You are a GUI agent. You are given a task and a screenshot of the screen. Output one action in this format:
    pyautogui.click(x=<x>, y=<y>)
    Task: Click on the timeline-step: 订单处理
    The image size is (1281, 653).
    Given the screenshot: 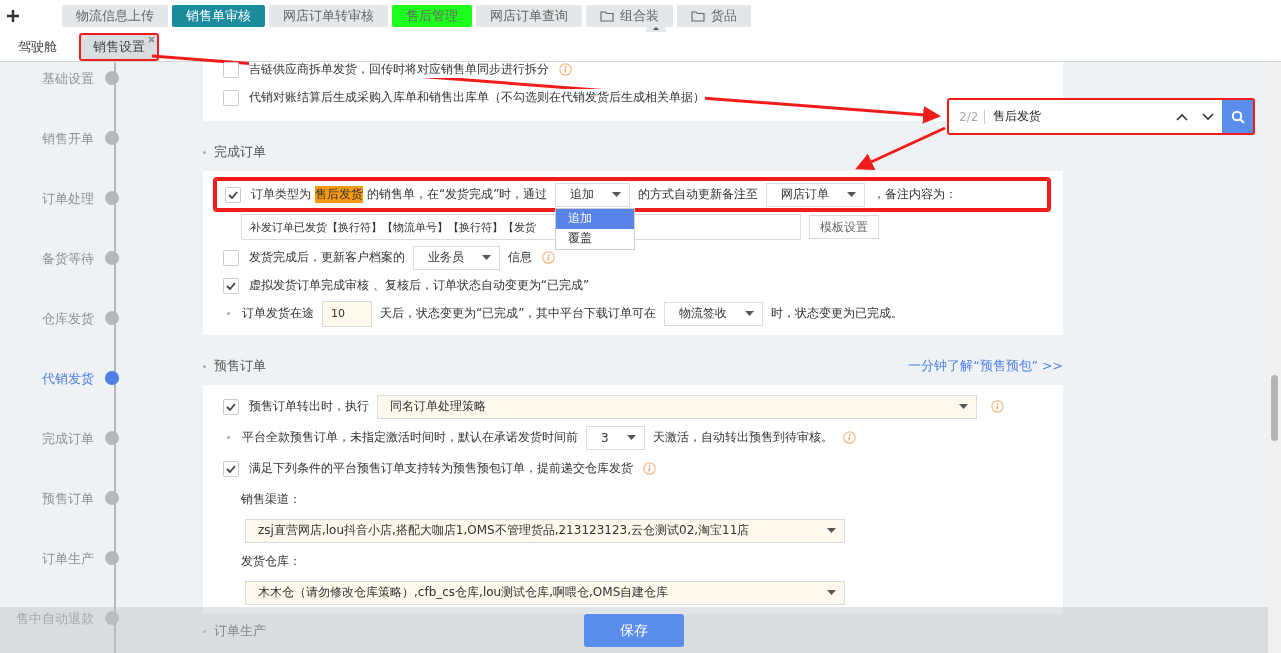 What is the action you would take?
    pyautogui.click(x=47, y=199)
    